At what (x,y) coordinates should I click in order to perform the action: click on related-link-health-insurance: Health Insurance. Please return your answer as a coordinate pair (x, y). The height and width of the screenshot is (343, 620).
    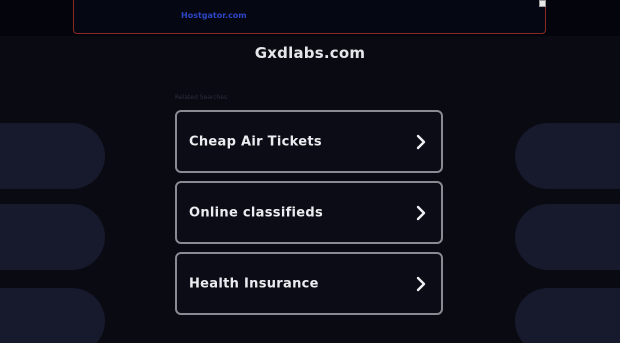
    Looking at the image, I should click on (309, 283).